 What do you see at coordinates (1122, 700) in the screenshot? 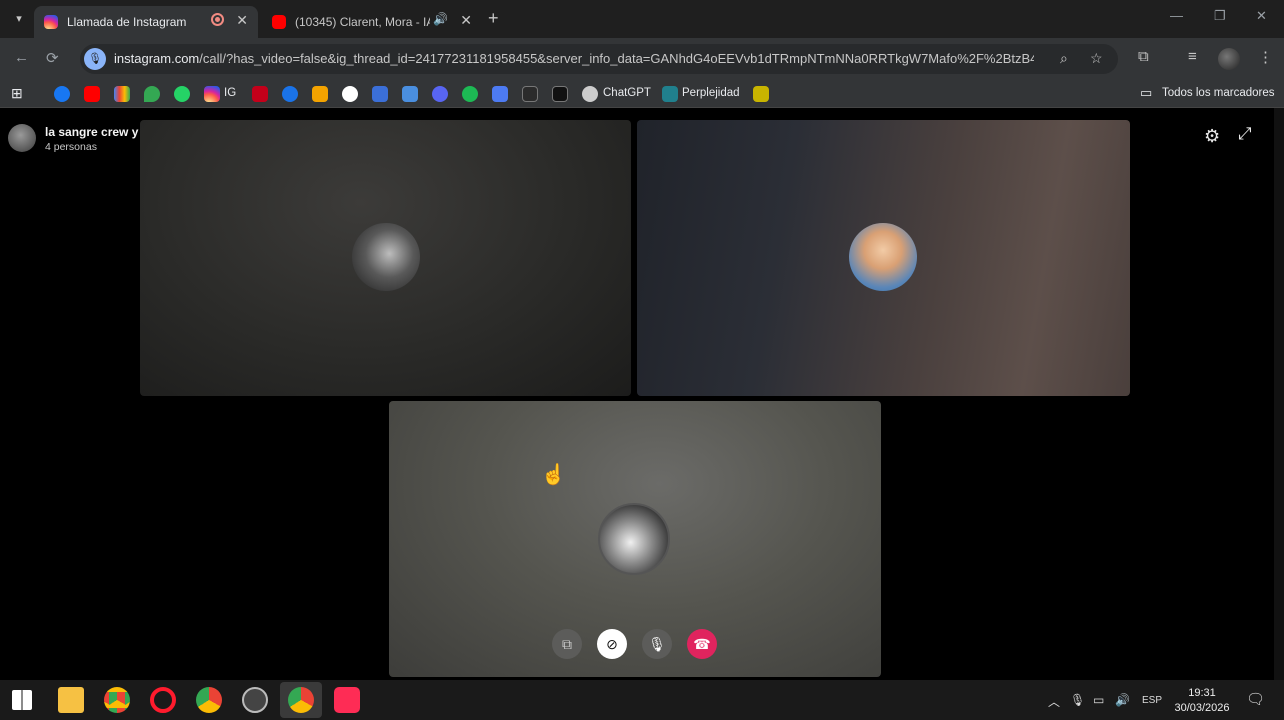
I see `volume-icon: 🔊` at bounding box center [1122, 700].